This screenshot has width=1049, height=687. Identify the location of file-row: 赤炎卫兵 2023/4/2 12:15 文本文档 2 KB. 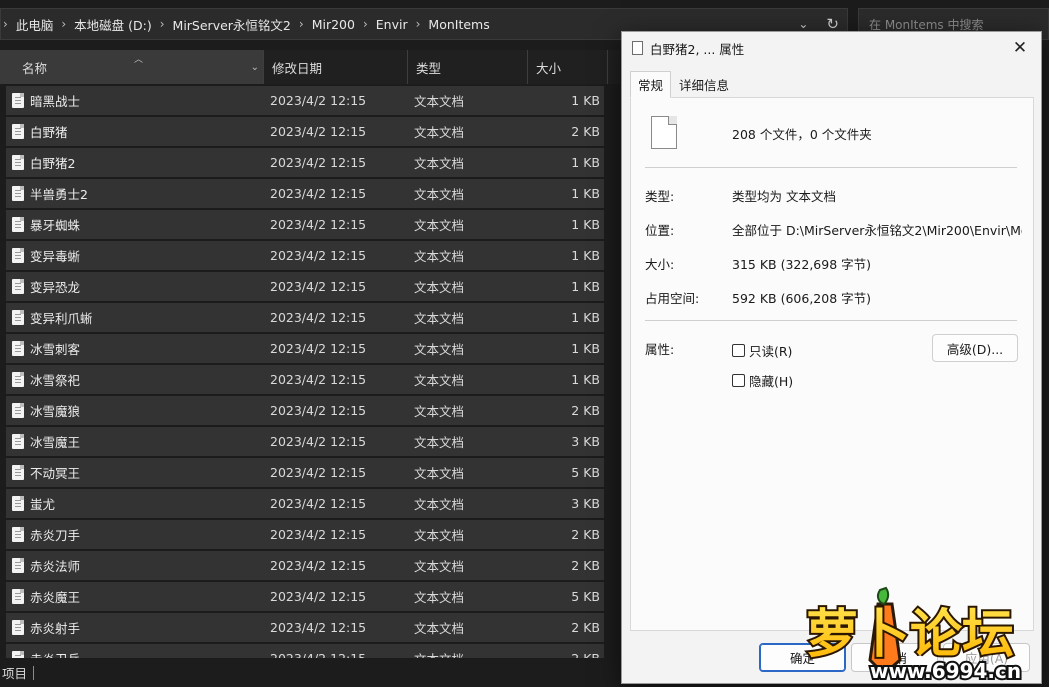
(305, 651).